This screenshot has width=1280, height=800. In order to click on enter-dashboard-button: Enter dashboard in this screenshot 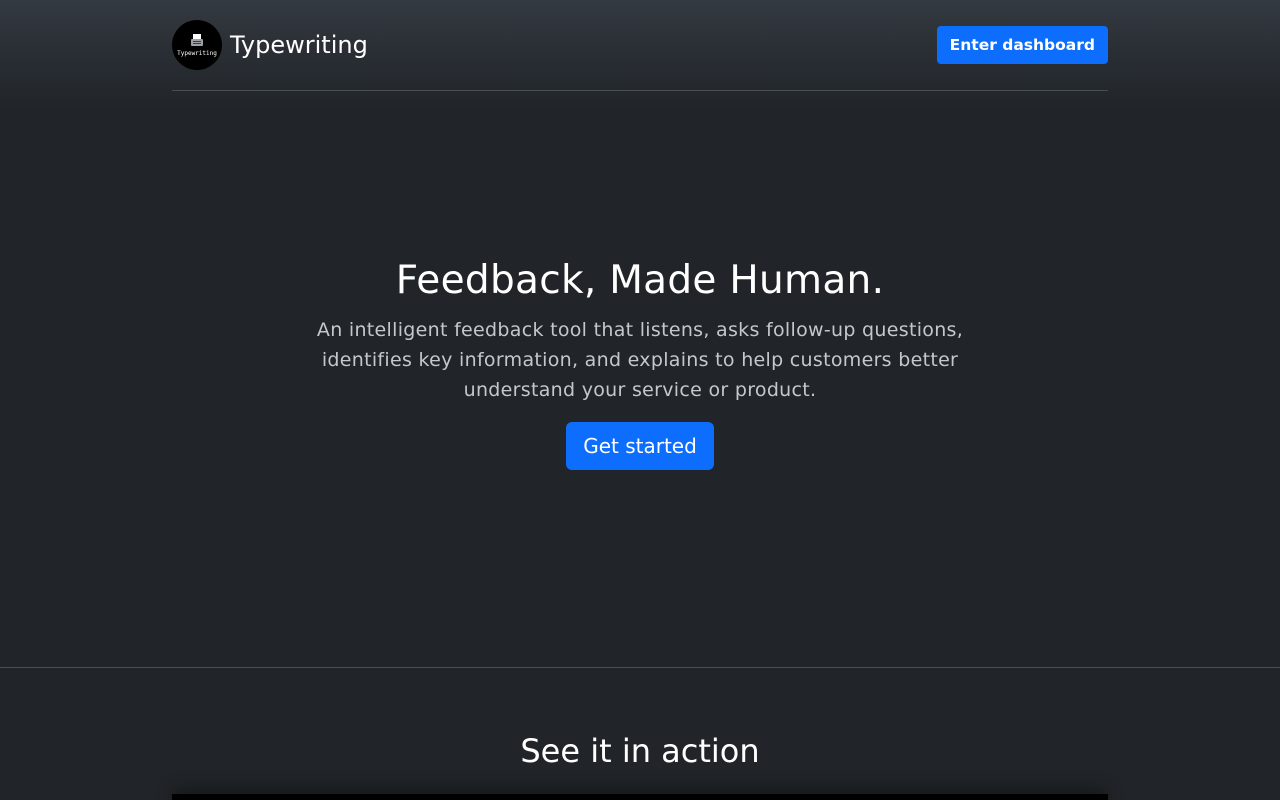, I will do `click(1022, 45)`.